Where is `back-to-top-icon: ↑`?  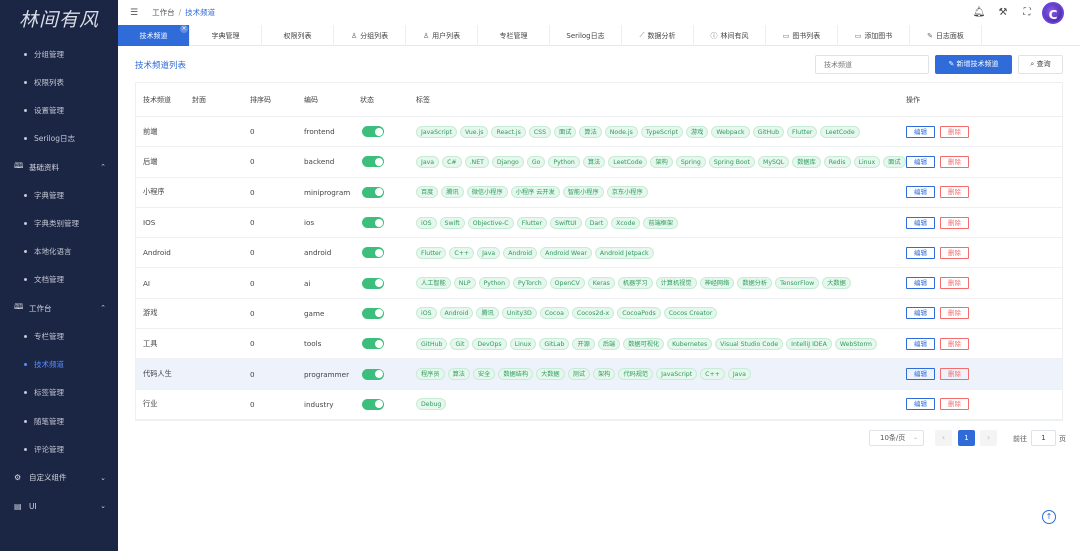 back-to-top-icon: ↑ is located at coordinates (1049, 517).